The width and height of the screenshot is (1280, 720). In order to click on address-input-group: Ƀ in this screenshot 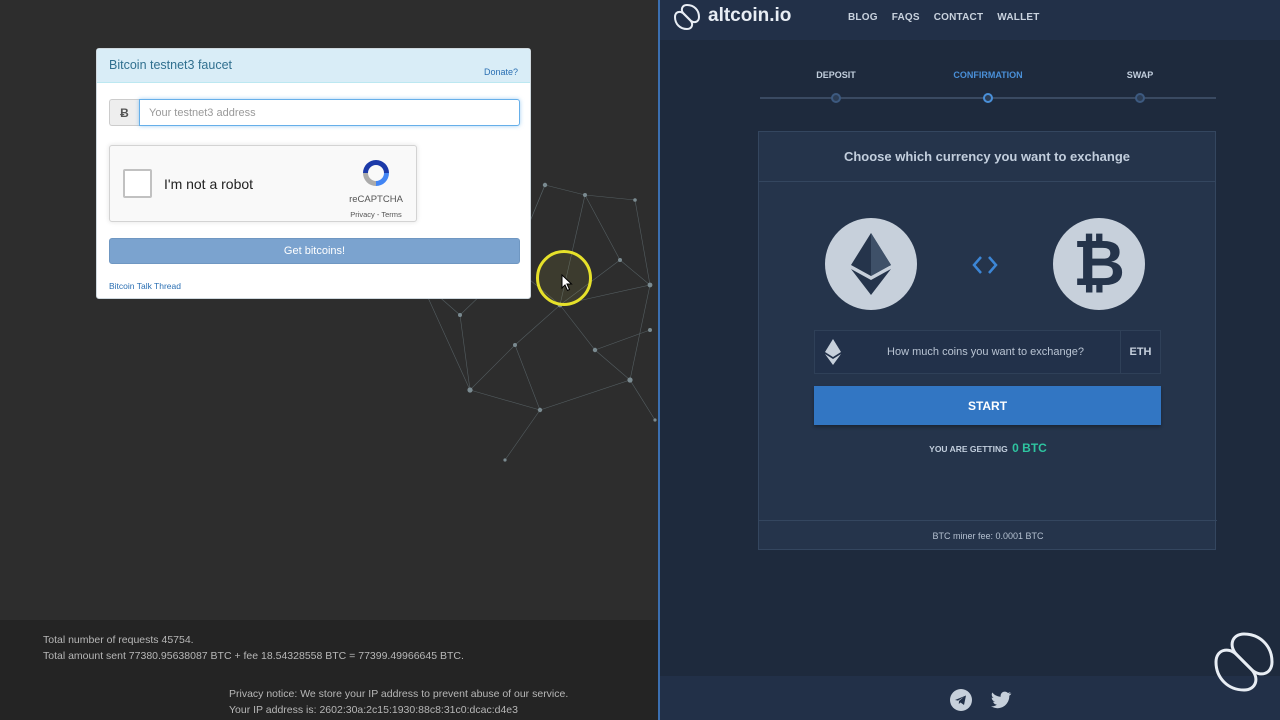, I will do `click(314, 112)`.